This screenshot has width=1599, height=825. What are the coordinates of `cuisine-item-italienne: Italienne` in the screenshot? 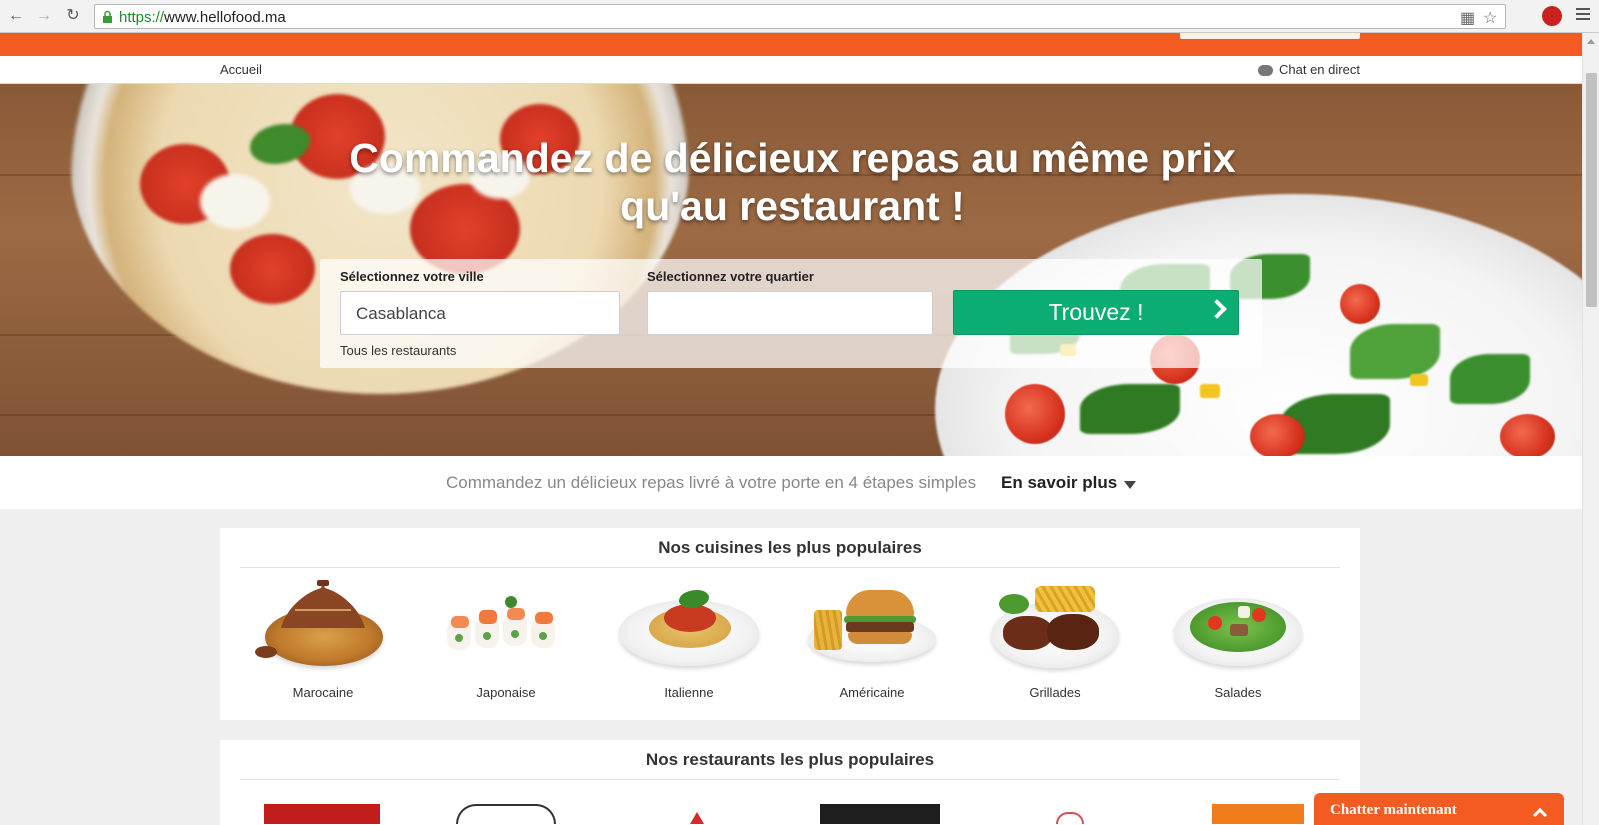 It's located at (689, 640).